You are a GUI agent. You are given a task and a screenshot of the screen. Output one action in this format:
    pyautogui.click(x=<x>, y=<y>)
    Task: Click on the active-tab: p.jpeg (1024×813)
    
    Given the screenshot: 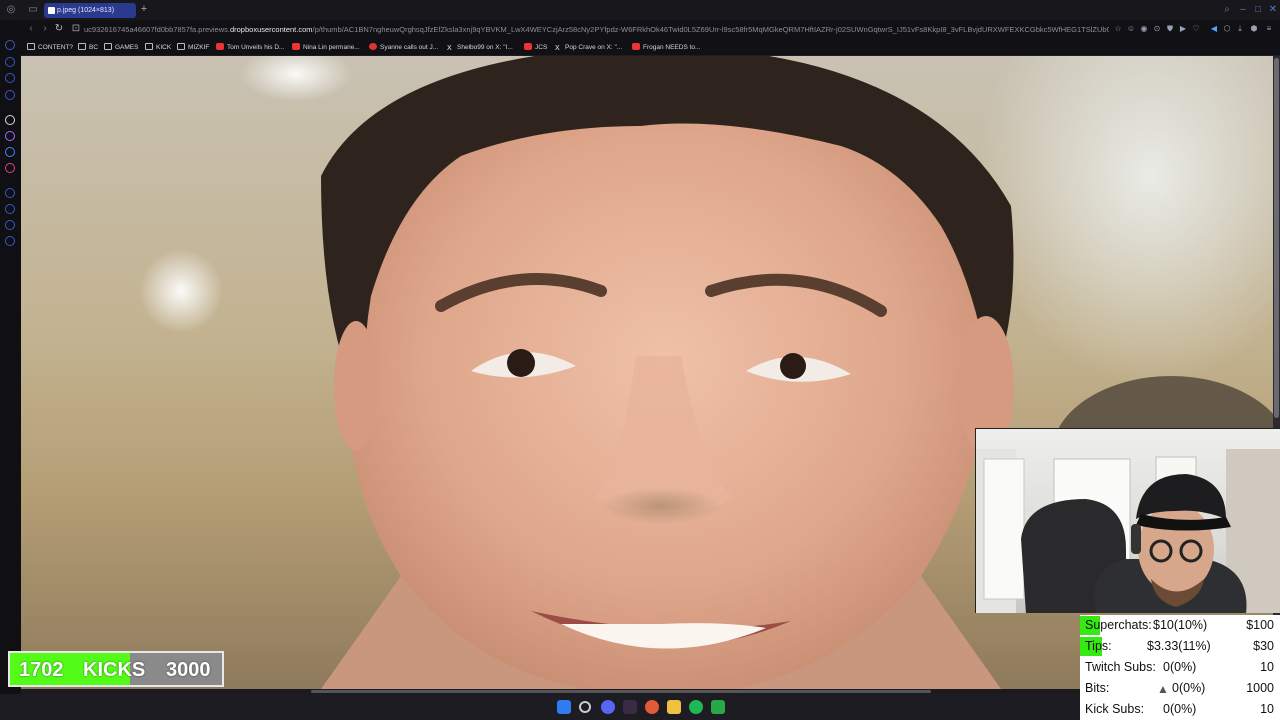 What is the action you would take?
    pyautogui.click(x=90, y=10)
    